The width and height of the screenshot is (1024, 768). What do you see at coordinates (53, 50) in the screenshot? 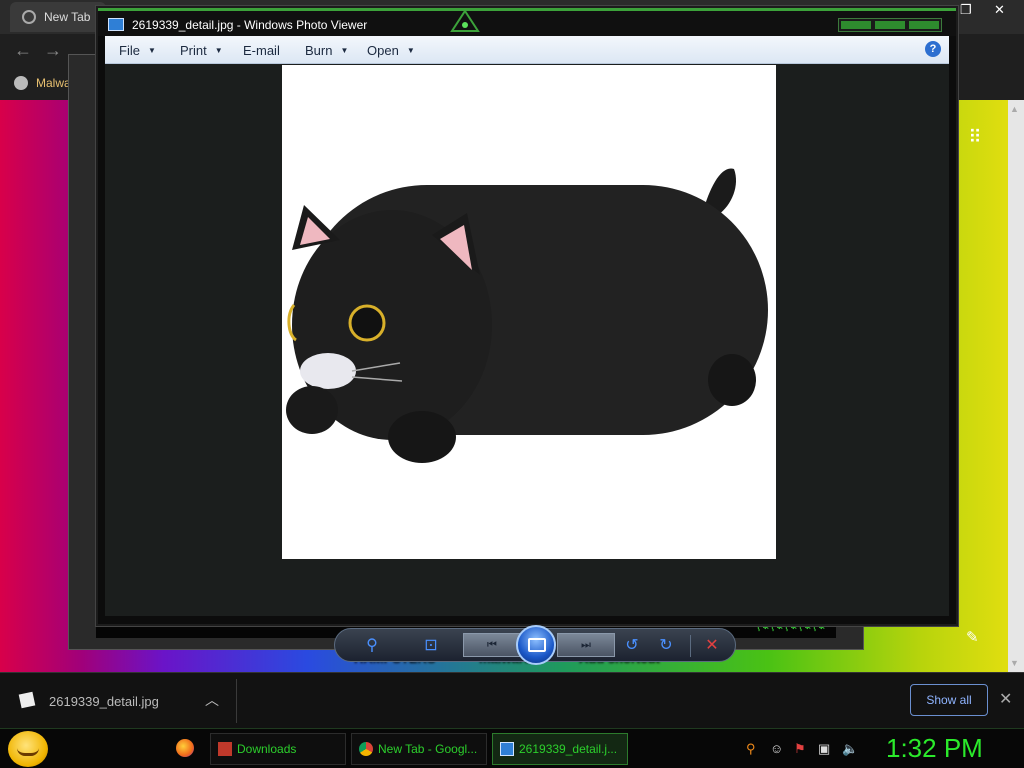
I see `forward-icon: →` at bounding box center [53, 50].